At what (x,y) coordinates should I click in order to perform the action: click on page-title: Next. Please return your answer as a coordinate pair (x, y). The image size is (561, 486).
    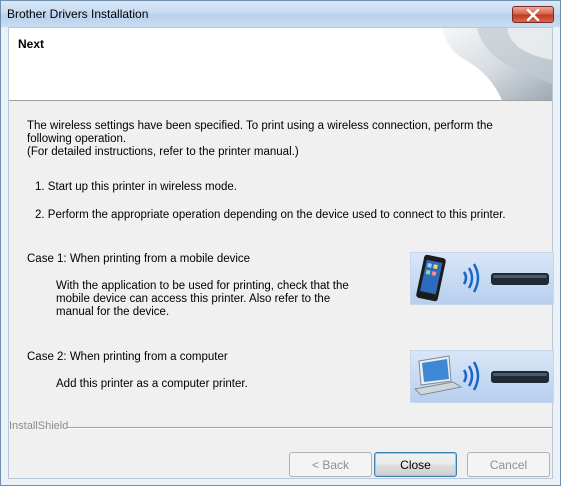
    Looking at the image, I should click on (31, 44).